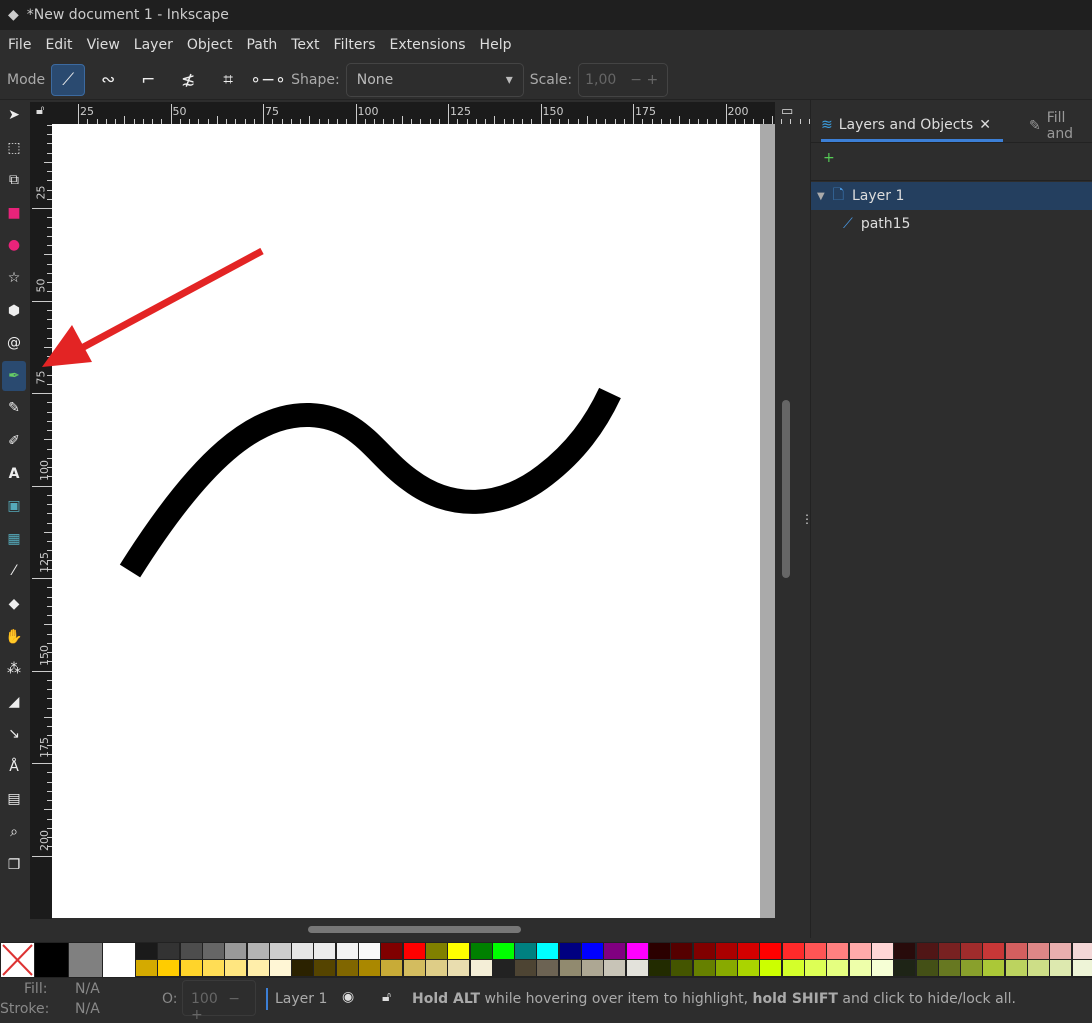 Image resolution: width=1092 pixels, height=1023 pixels. Describe the element at coordinates (87, 989) in the screenshot. I see `fill-value: N/A` at that location.